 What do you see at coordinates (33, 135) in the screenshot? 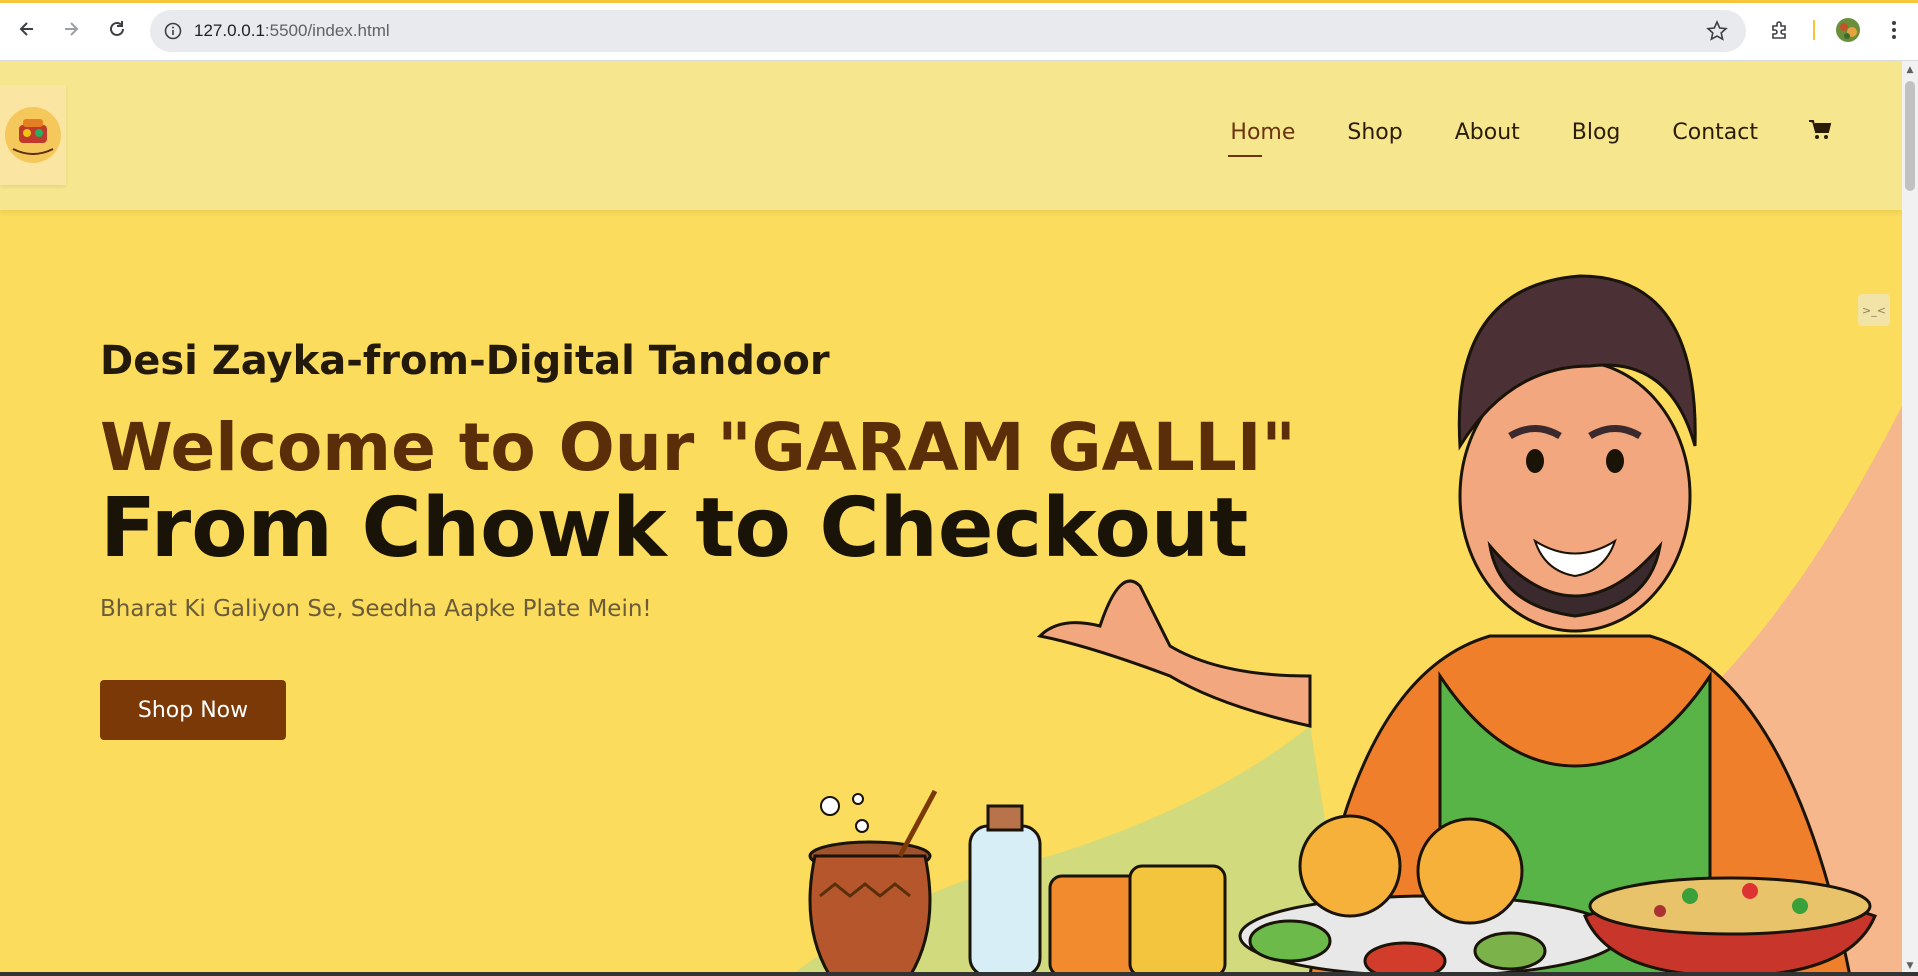
I see `site-logo` at bounding box center [33, 135].